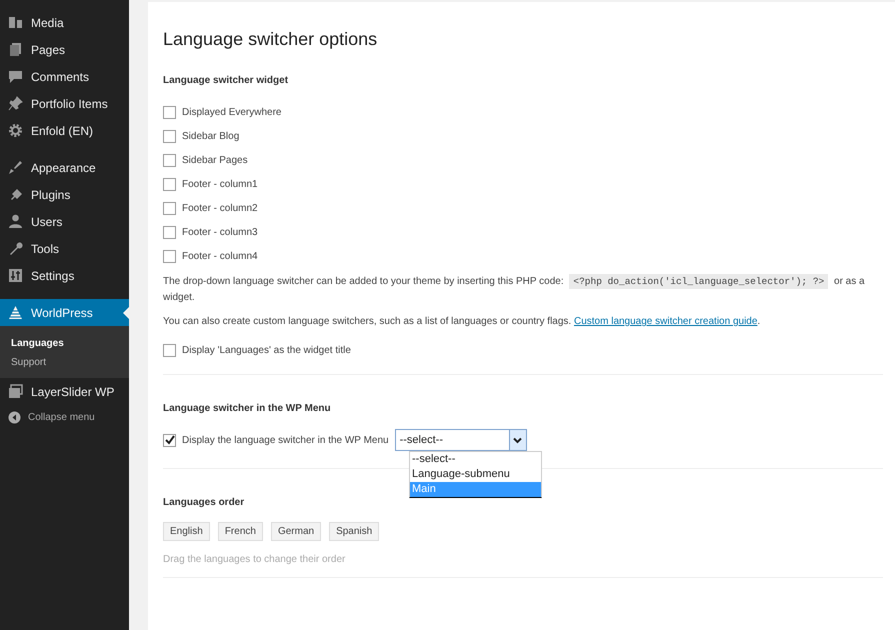 The height and width of the screenshot is (630, 895). What do you see at coordinates (220, 256) in the screenshot?
I see `checkbox-label: Footer - column4` at bounding box center [220, 256].